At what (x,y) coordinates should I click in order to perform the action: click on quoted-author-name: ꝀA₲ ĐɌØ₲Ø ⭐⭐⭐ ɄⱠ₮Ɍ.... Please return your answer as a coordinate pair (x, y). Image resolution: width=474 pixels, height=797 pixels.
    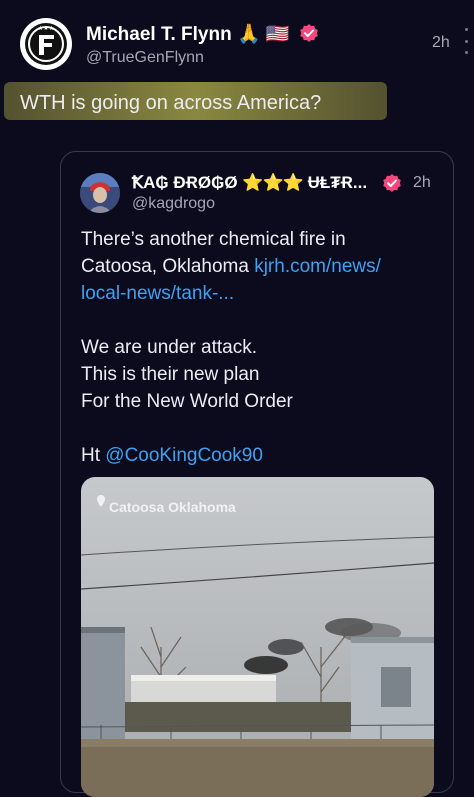
    Looking at the image, I should click on (249, 183).